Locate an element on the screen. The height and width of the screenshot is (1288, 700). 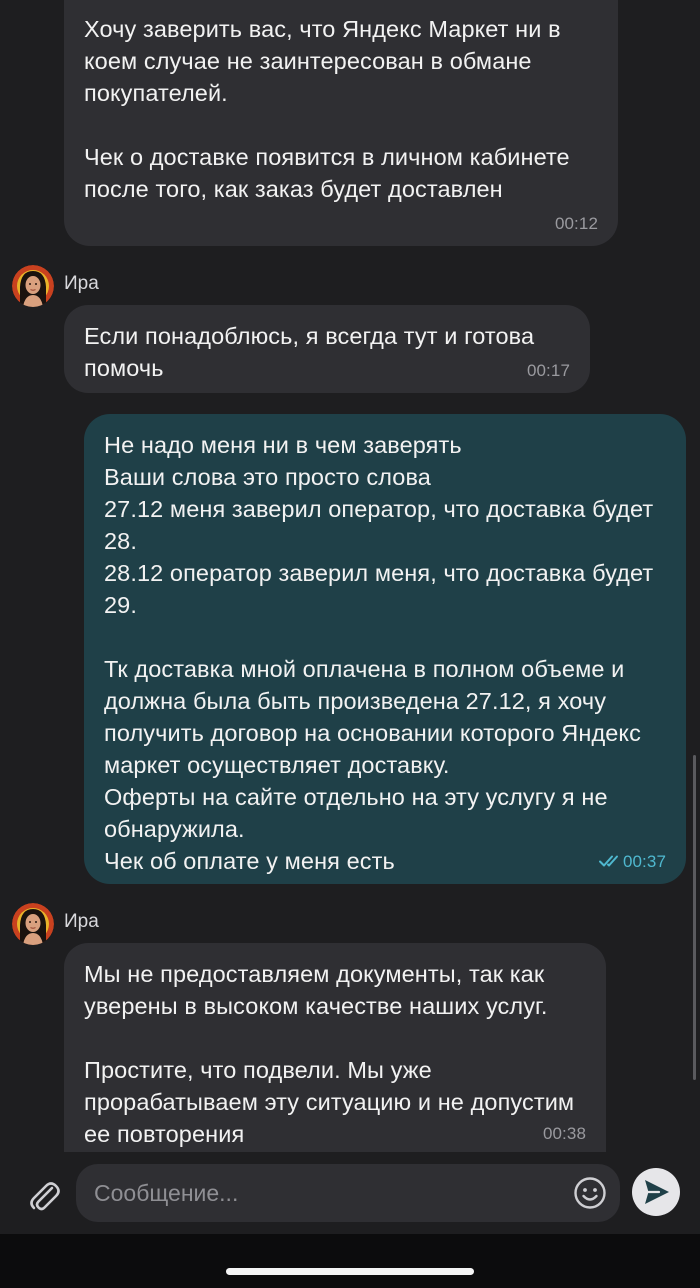
message-time-status: 00:37 is located at coordinates (632, 862).